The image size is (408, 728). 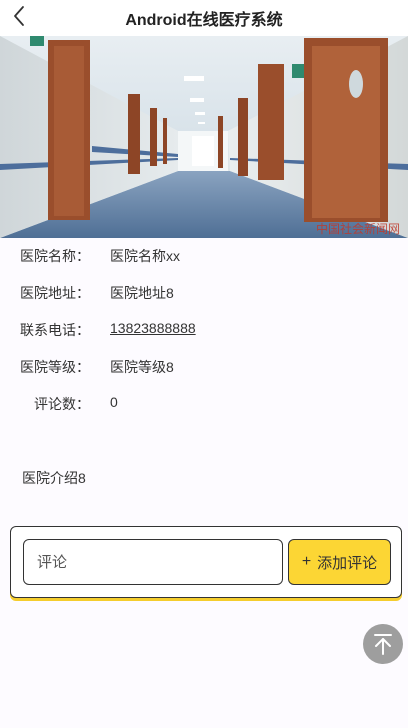 What do you see at coordinates (347, 563) in the screenshot?
I see `add-comment-label: 添加评论` at bounding box center [347, 563].